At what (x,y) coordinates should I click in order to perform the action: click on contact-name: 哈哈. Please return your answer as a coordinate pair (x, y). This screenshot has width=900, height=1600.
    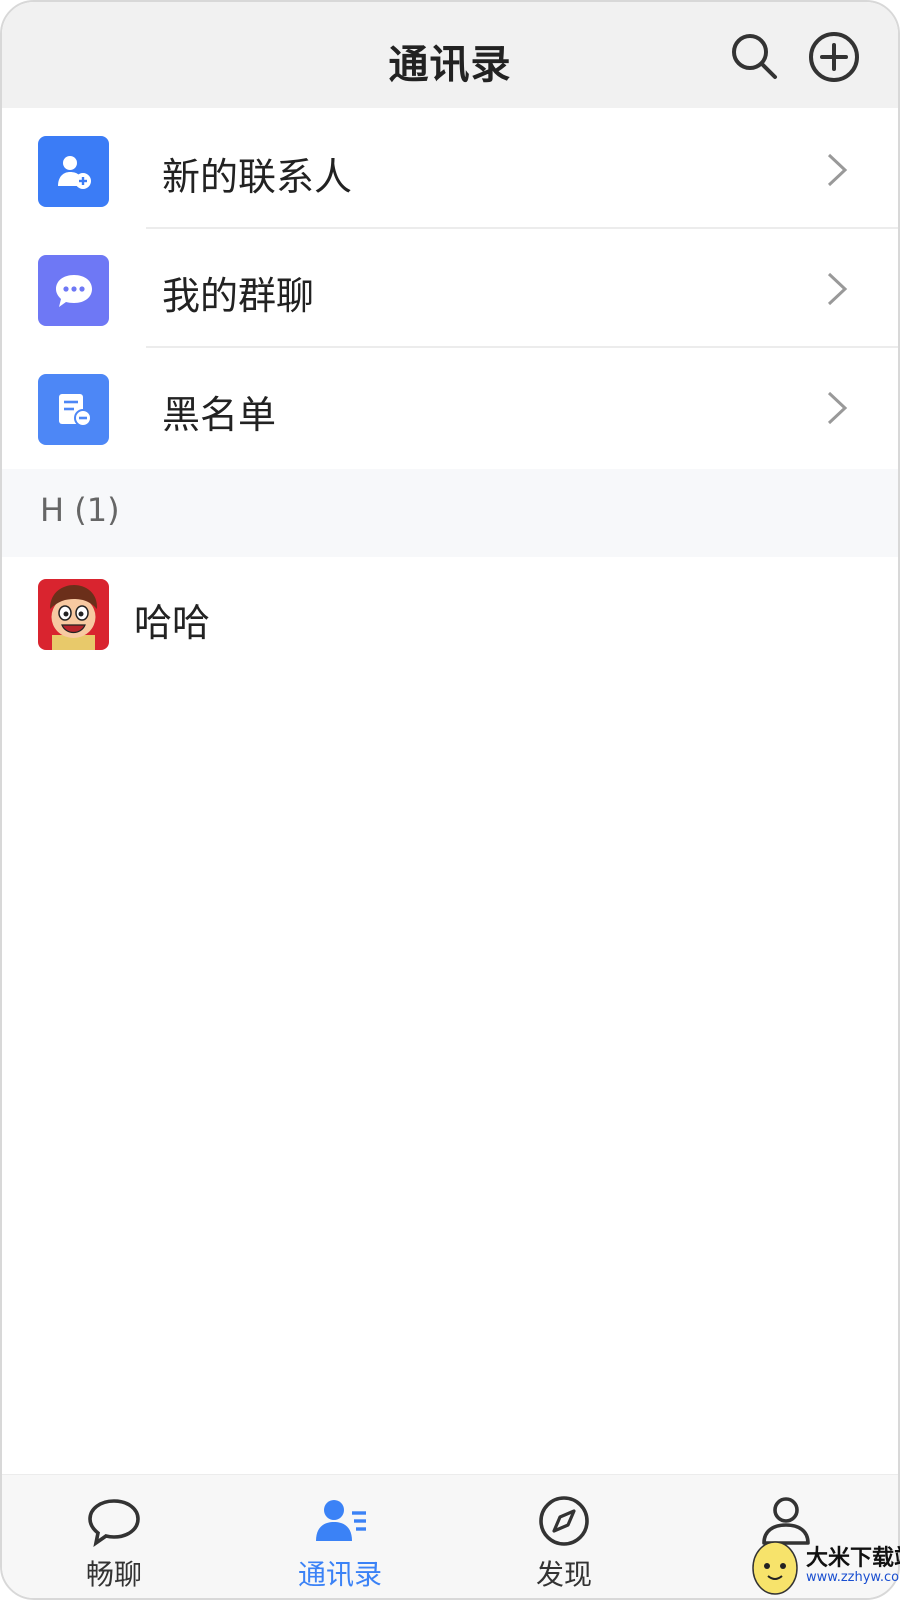
    Looking at the image, I should click on (172, 623).